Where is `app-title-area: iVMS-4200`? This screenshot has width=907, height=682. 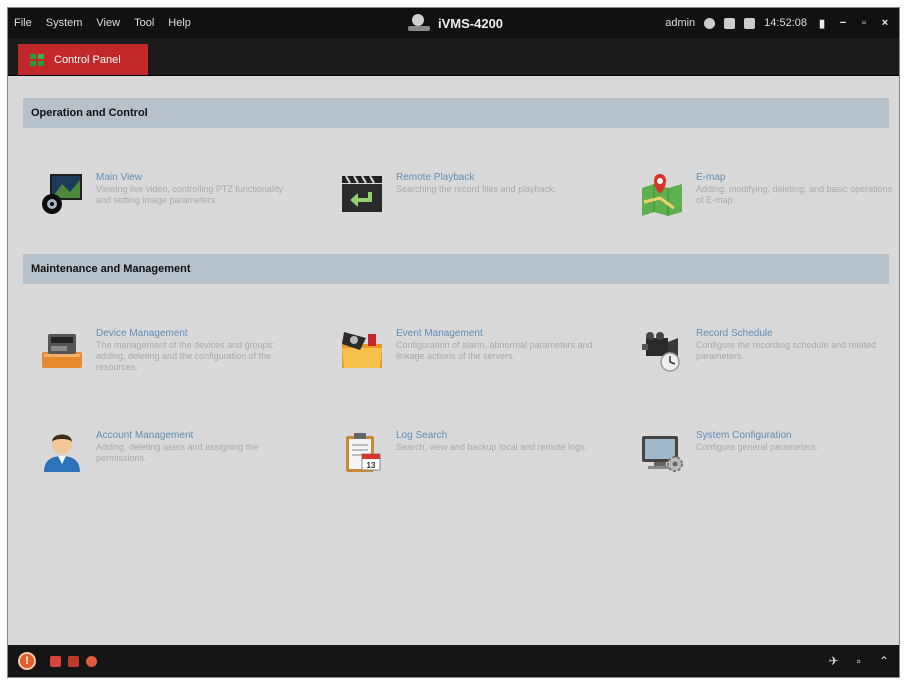 app-title-area: iVMS-4200 is located at coordinates (455, 23).